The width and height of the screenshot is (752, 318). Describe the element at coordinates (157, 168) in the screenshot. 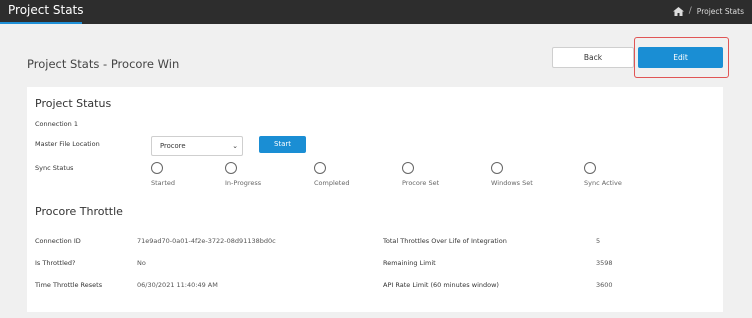

I see `sync-status-radio-started` at that location.